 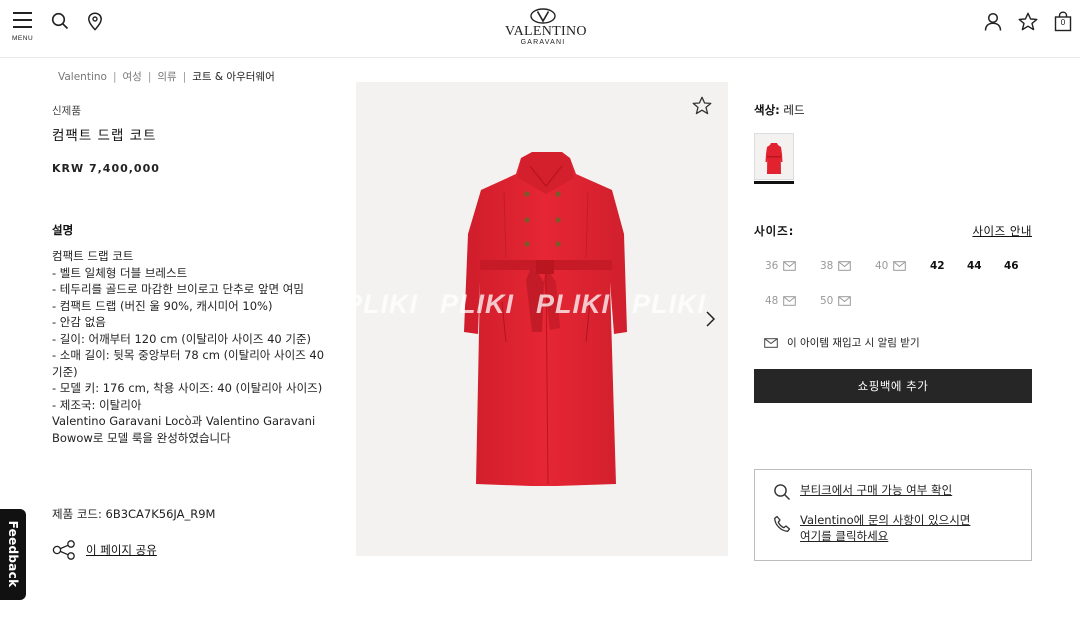 What do you see at coordinates (781, 266) in the screenshot?
I see `size-option-36: 36` at bounding box center [781, 266].